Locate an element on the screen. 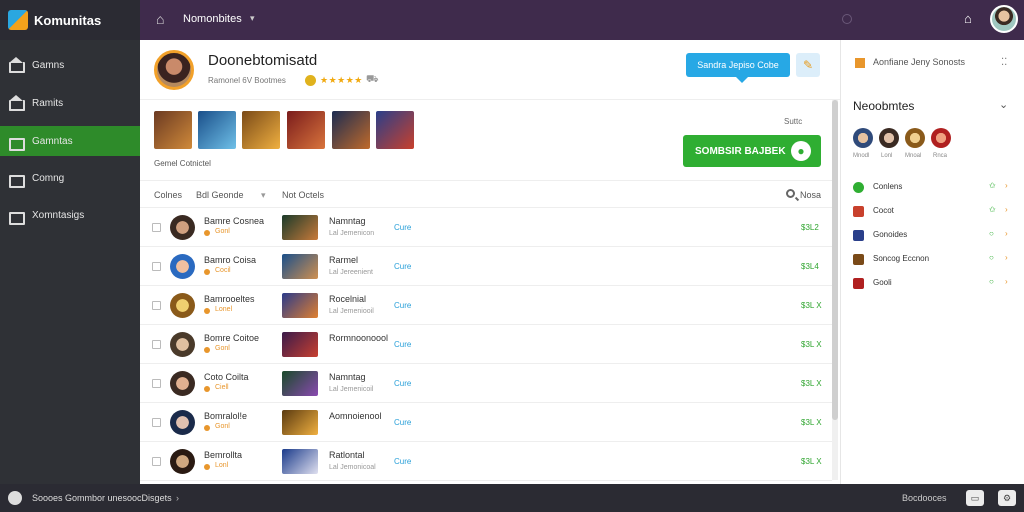 The image size is (1024, 512). chevron-down-icon: ⌄ is located at coordinates (1003, 104).